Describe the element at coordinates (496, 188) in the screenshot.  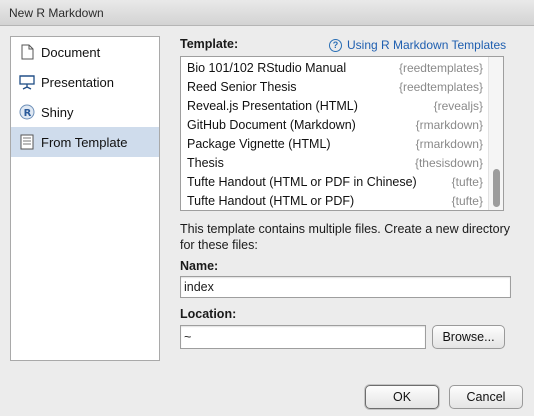
I see `scrollbar-thumb` at that location.